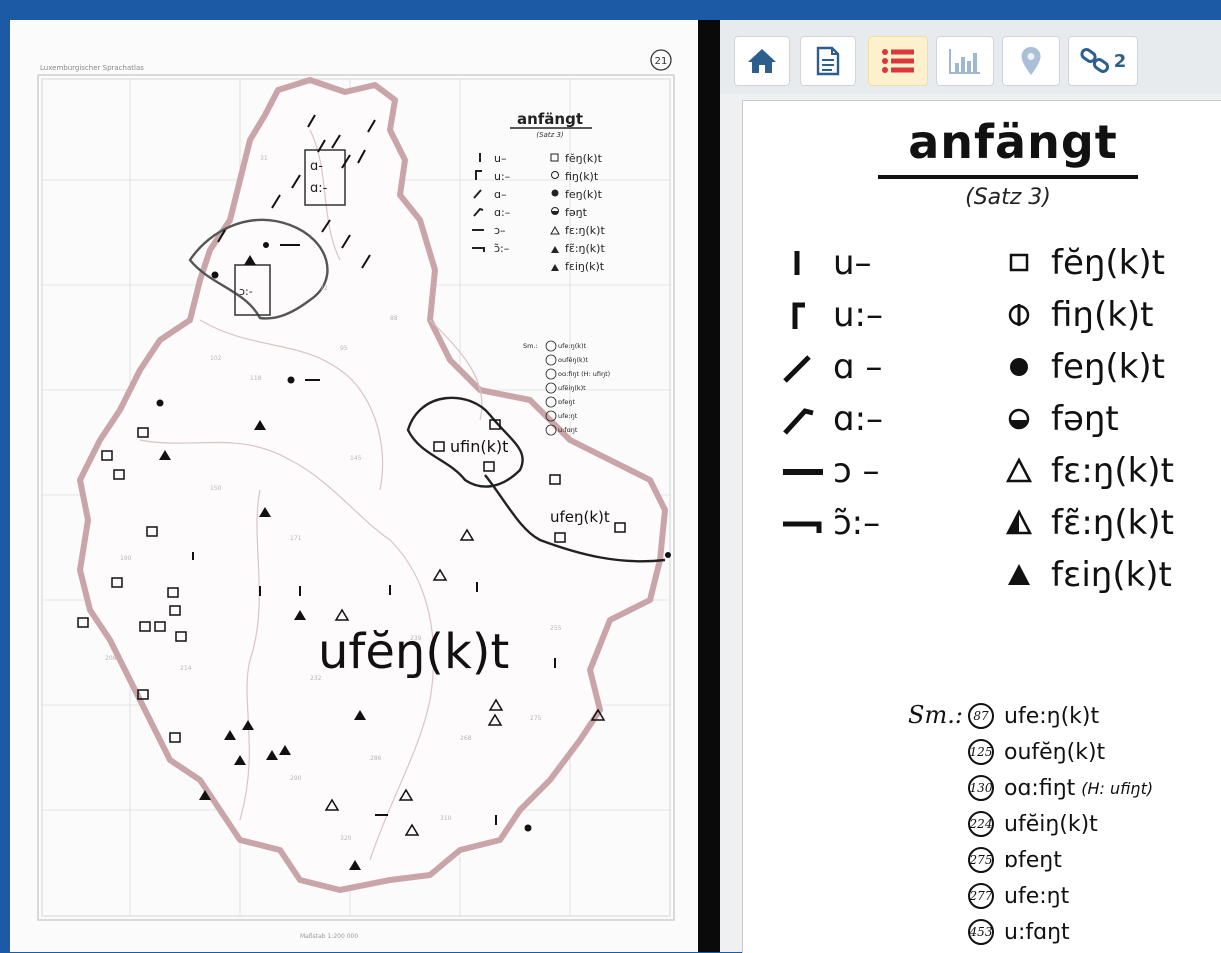  I want to click on legend-right-row: fiŋ(k)t, so click(1078, 315).